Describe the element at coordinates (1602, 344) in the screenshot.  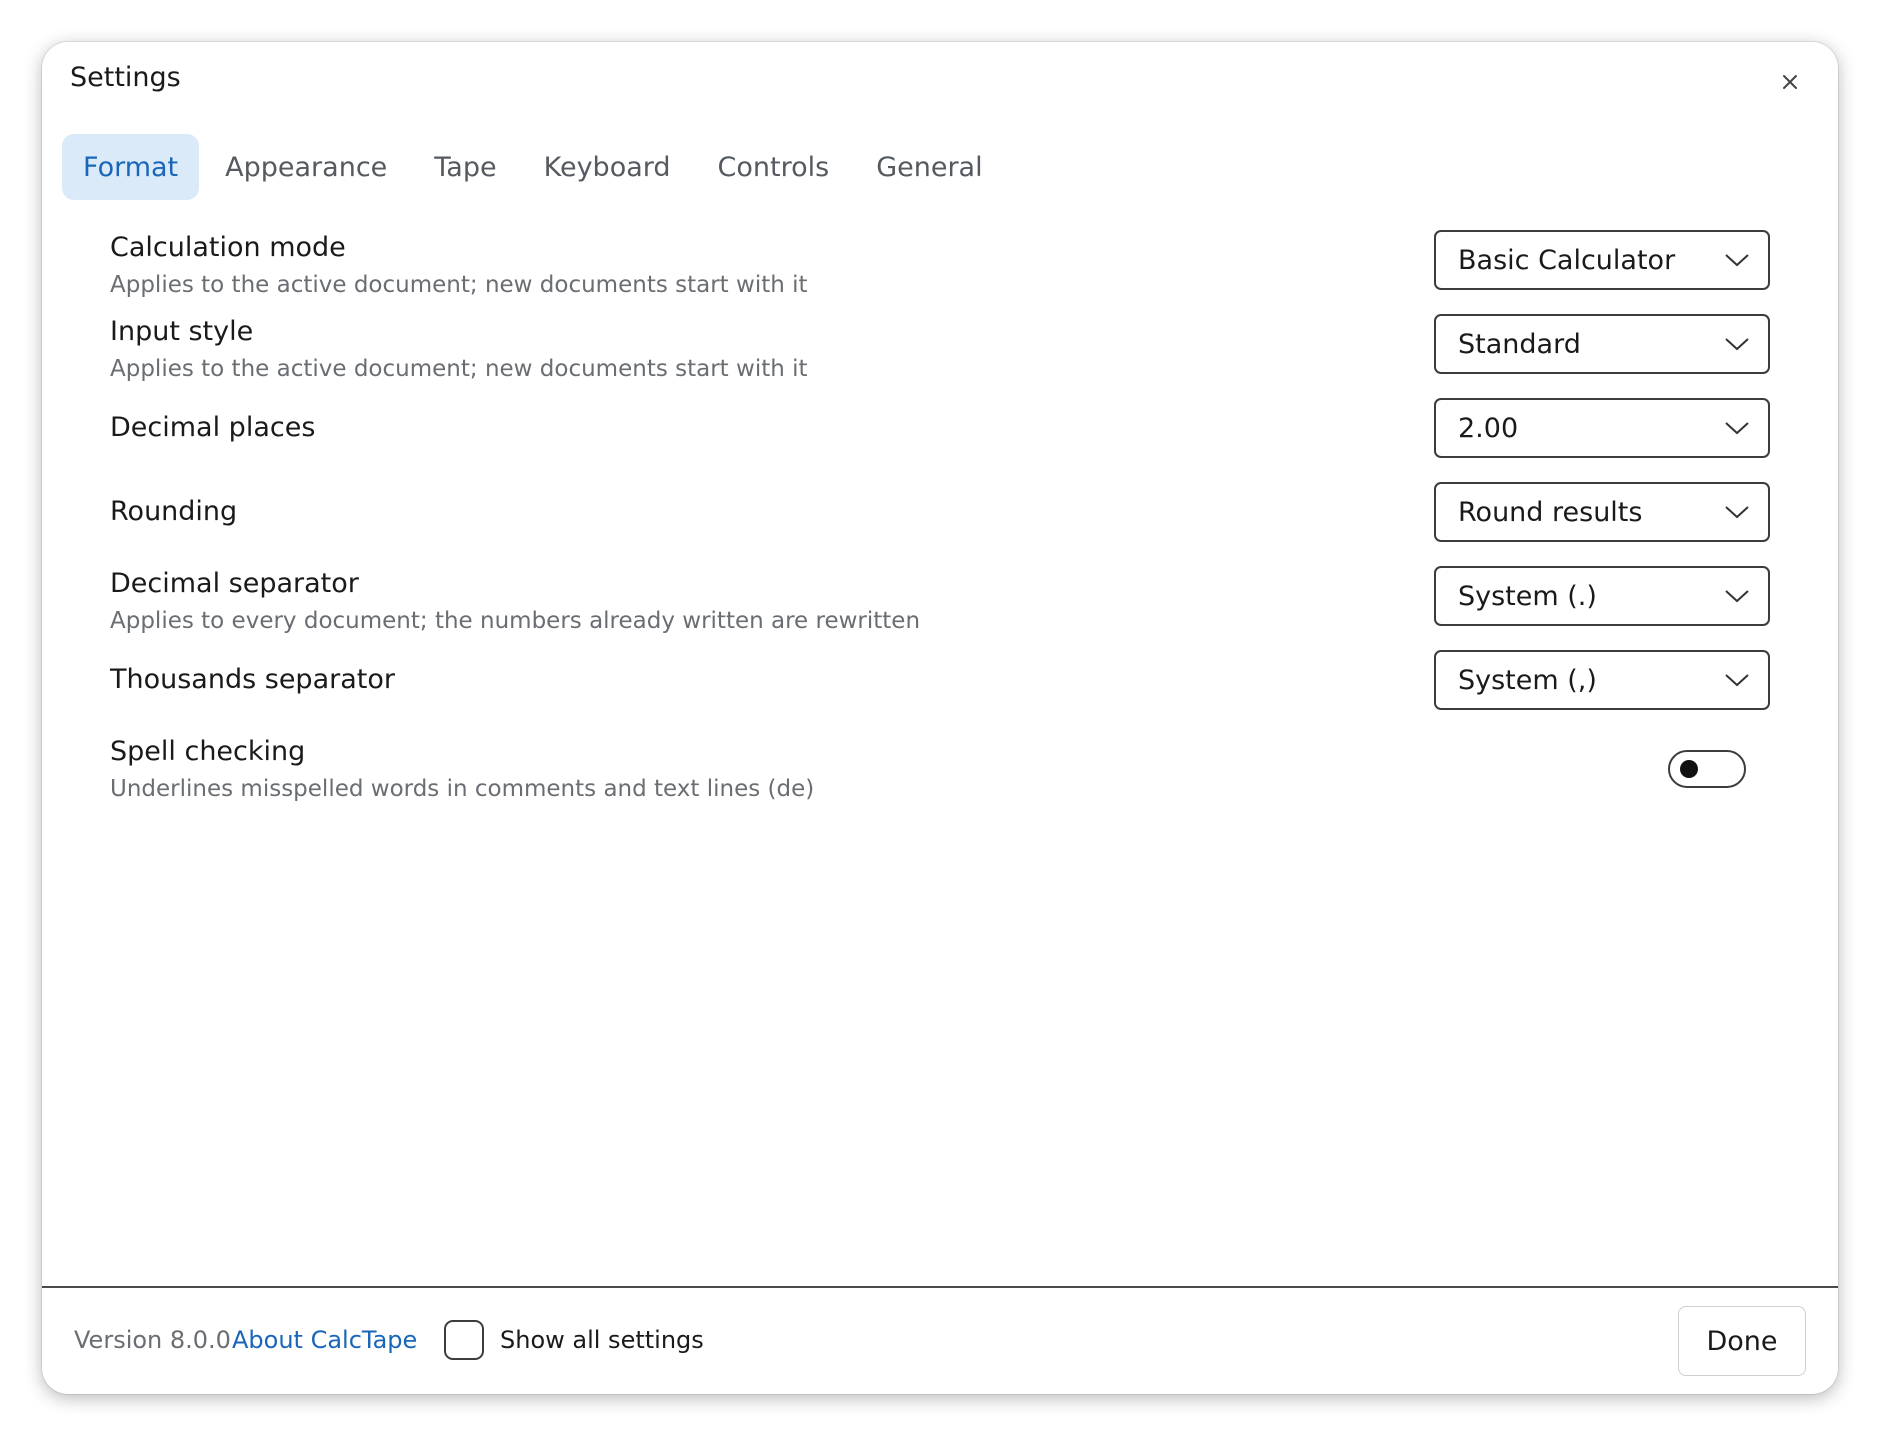
I see `input-style-select: Standard` at that location.